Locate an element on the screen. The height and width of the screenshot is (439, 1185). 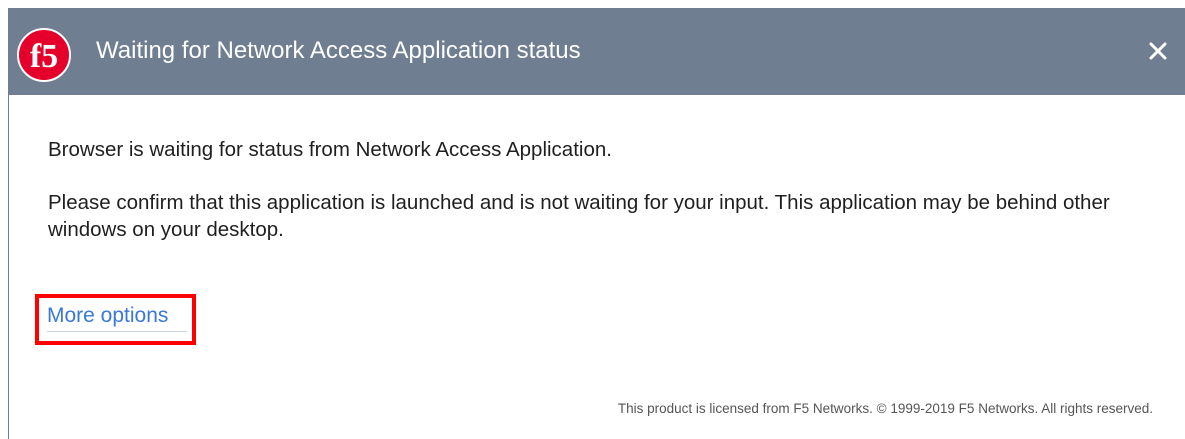
f5-logo-icon: f5 is located at coordinates (44, 55).